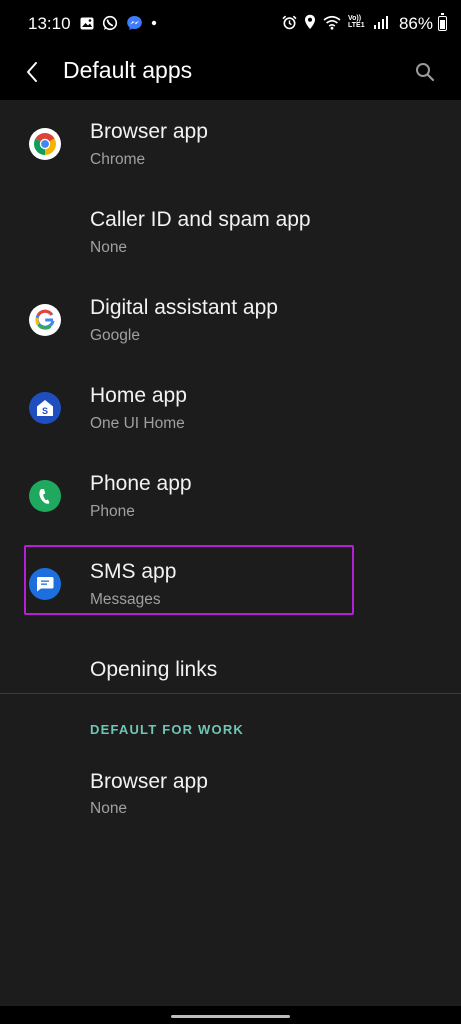 The height and width of the screenshot is (1024, 461). I want to click on item-value: Phone, so click(112, 511).